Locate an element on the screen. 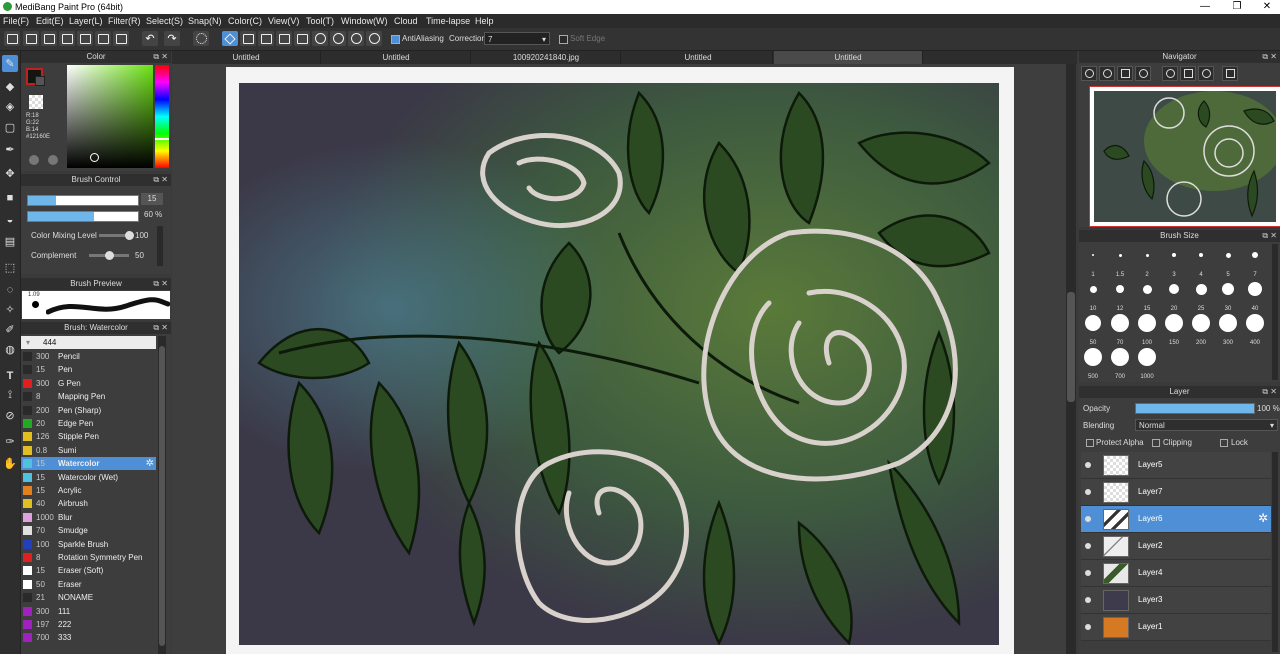 The height and width of the screenshot is (654, 1280). brush-size-option: 3 is located at coordinates (1174, 261).